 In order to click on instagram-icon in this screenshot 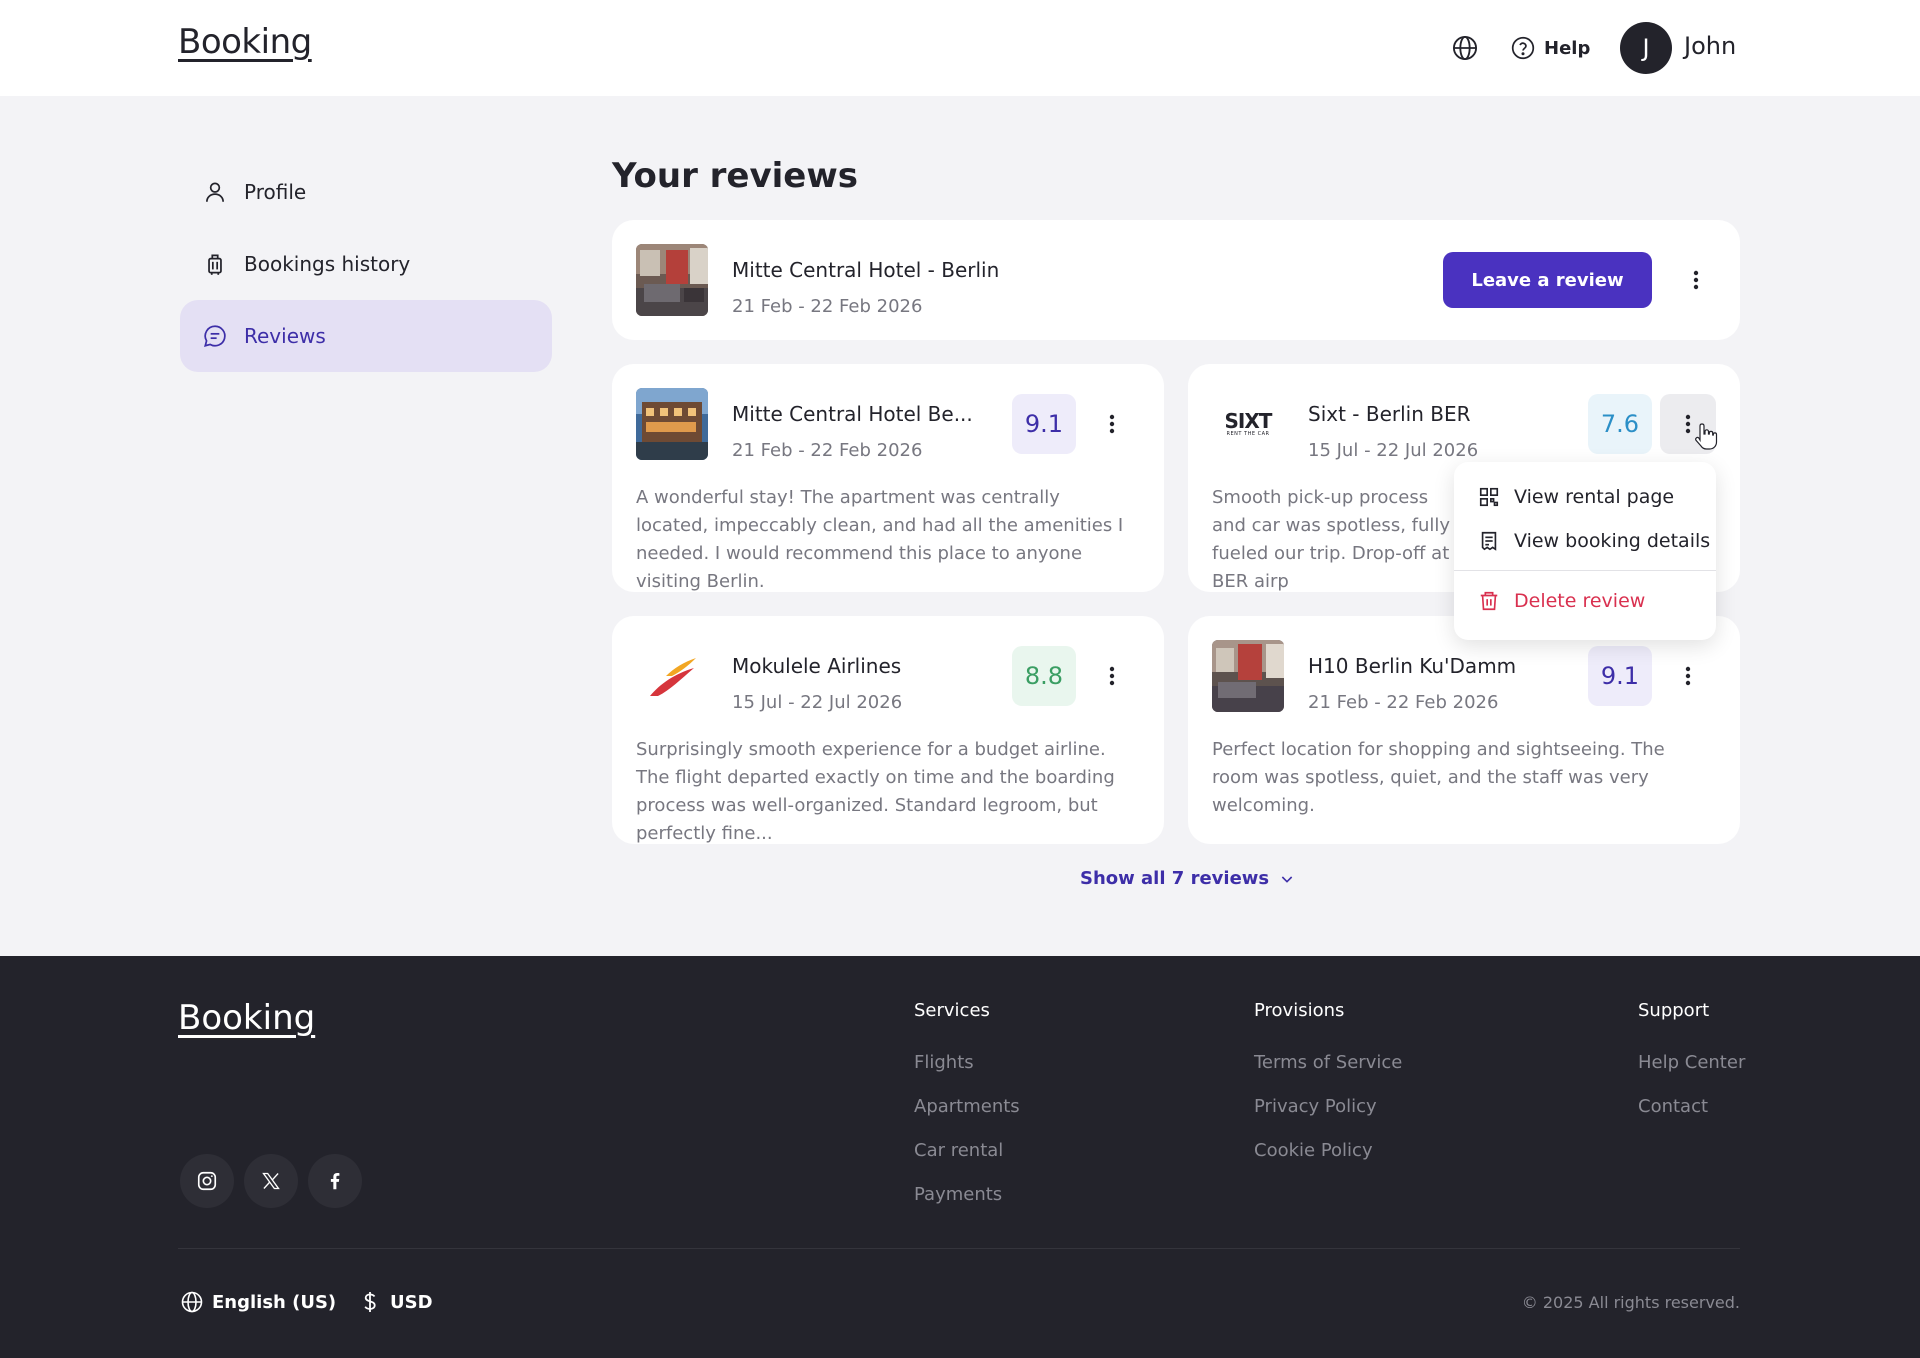, I will do `click(207, 1181)`.